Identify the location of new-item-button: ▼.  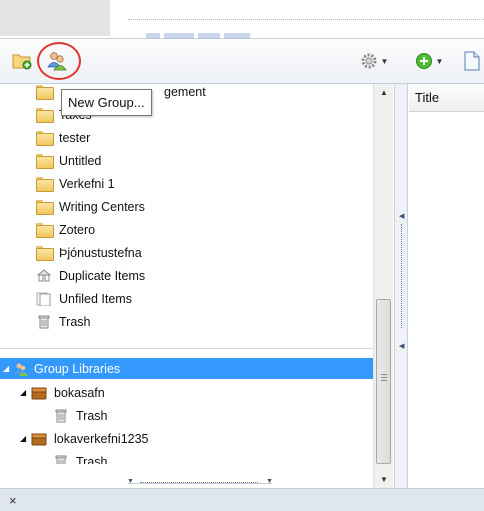
(429, 61).